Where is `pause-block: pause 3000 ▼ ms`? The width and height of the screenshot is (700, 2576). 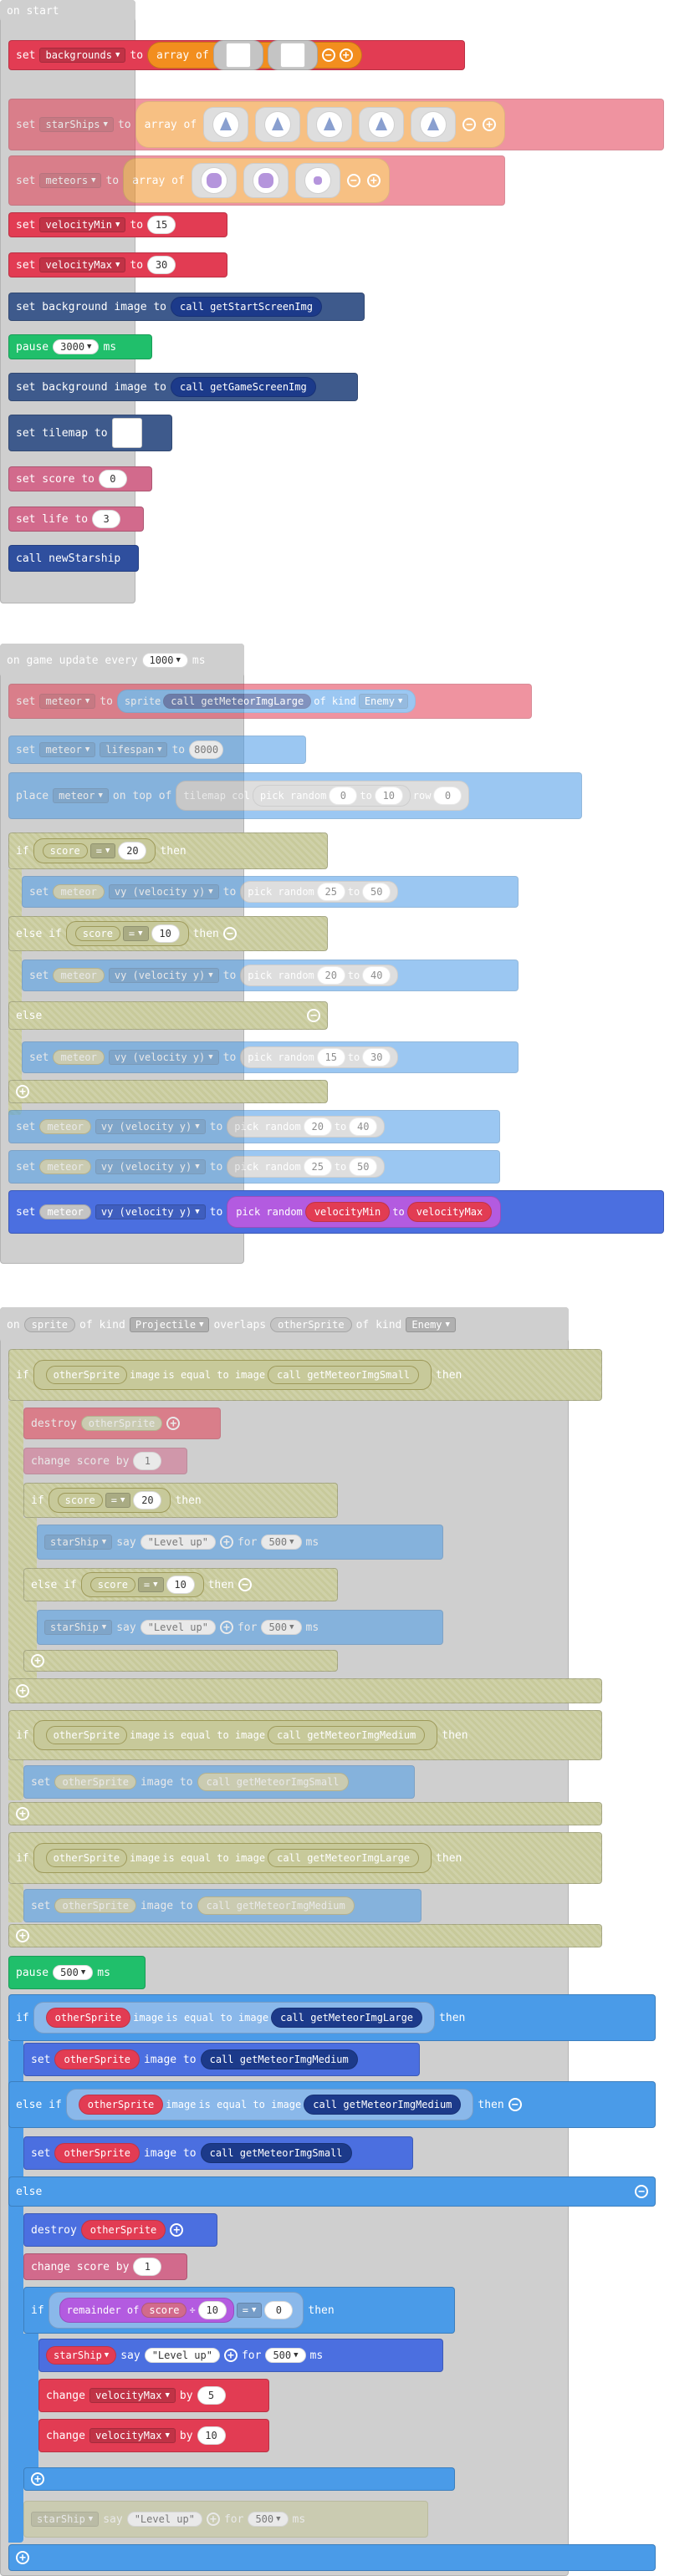
pause-block: pause 3000 ▼ ms is located at coordinates (80, 346).